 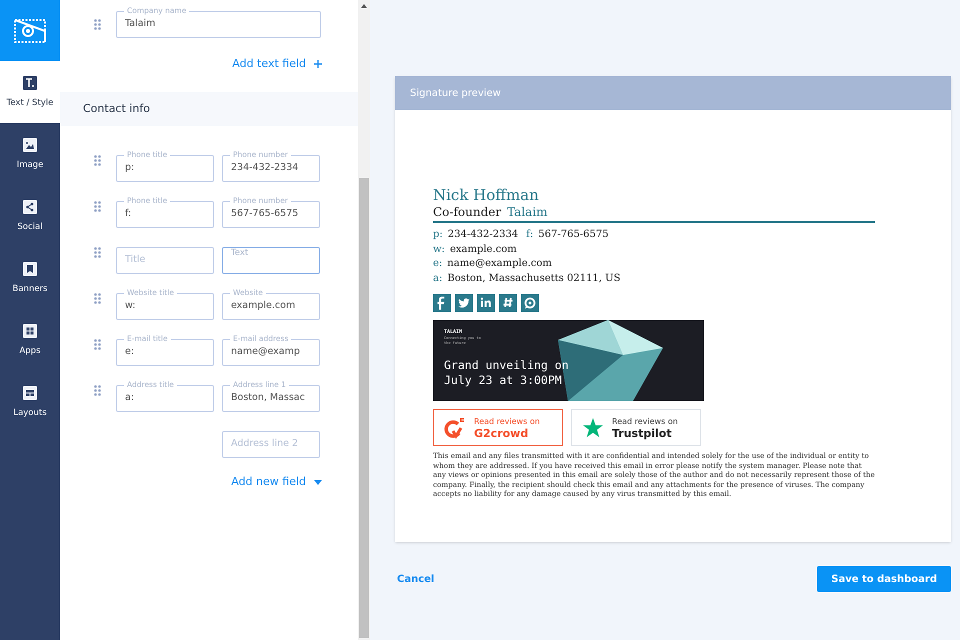 I want to click on text-field: Address line 2, so click(x=271, y=444).